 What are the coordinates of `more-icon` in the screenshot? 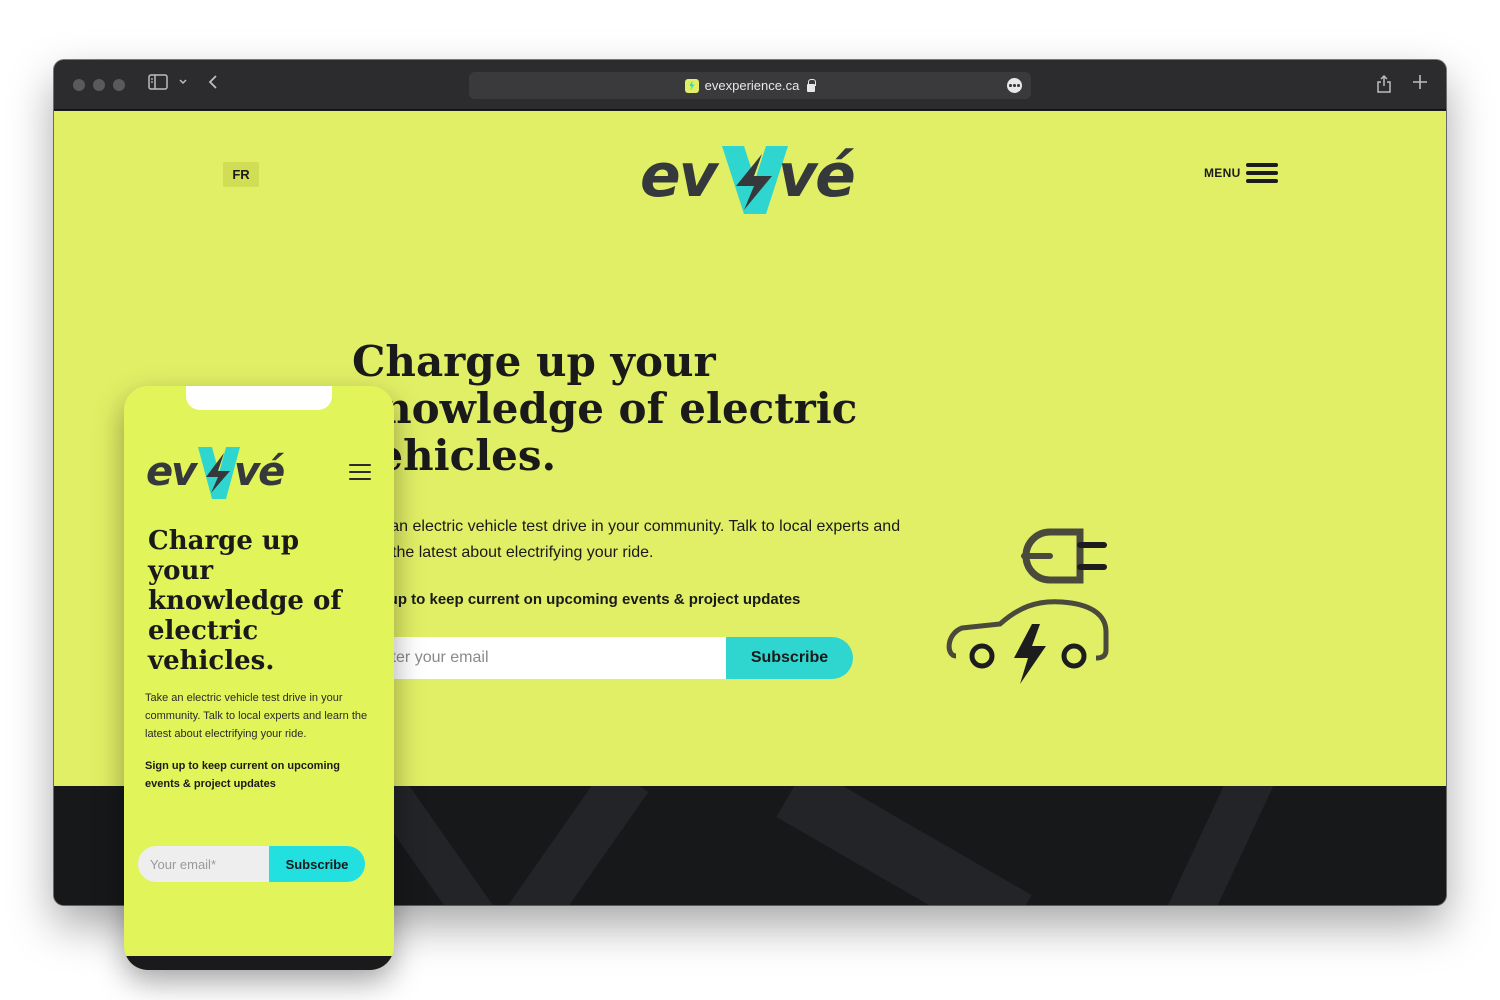 It's located at (1014, 85).